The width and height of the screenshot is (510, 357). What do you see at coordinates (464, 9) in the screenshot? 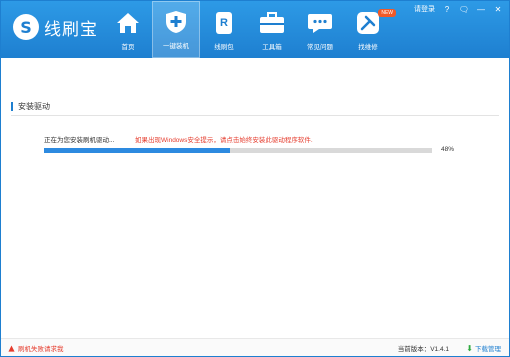
I see `feedback-icon: 🗨` at bounding box center [464, 9].